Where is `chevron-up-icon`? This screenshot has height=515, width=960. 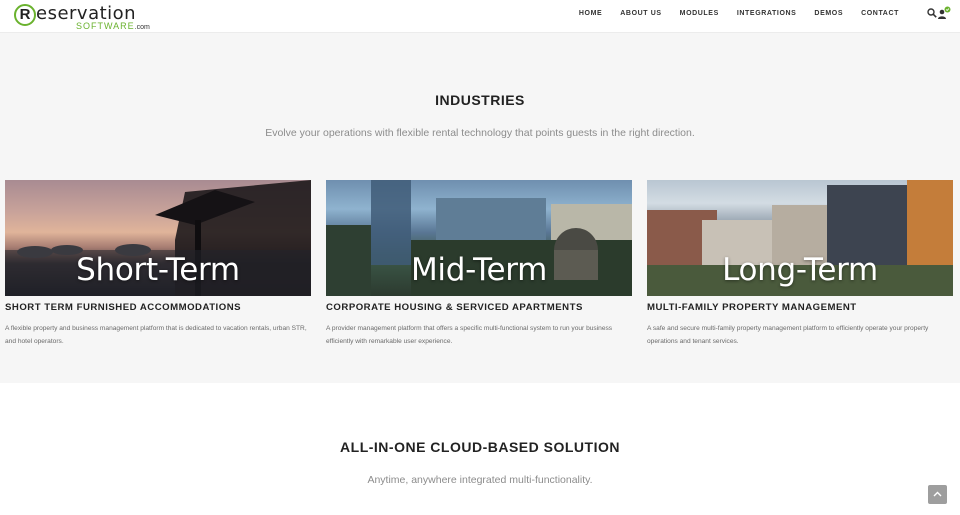
chevron-up-icon is located at coordinates (937, 494).